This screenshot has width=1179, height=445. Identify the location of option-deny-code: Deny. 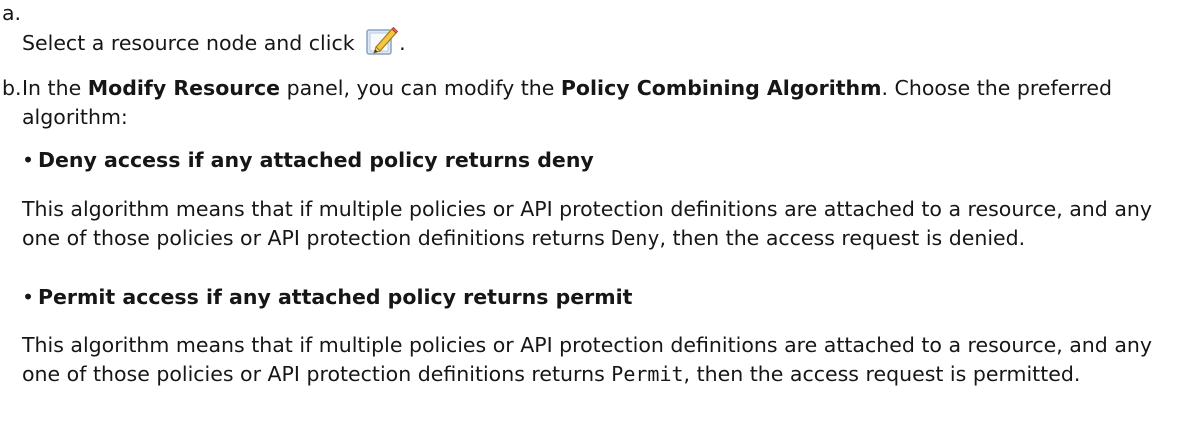
(635, 238).